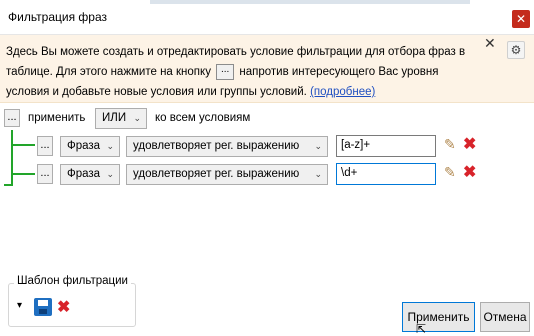  I want to click on logic-operator-select: ИЛИ ⌄, so click(121, 118).